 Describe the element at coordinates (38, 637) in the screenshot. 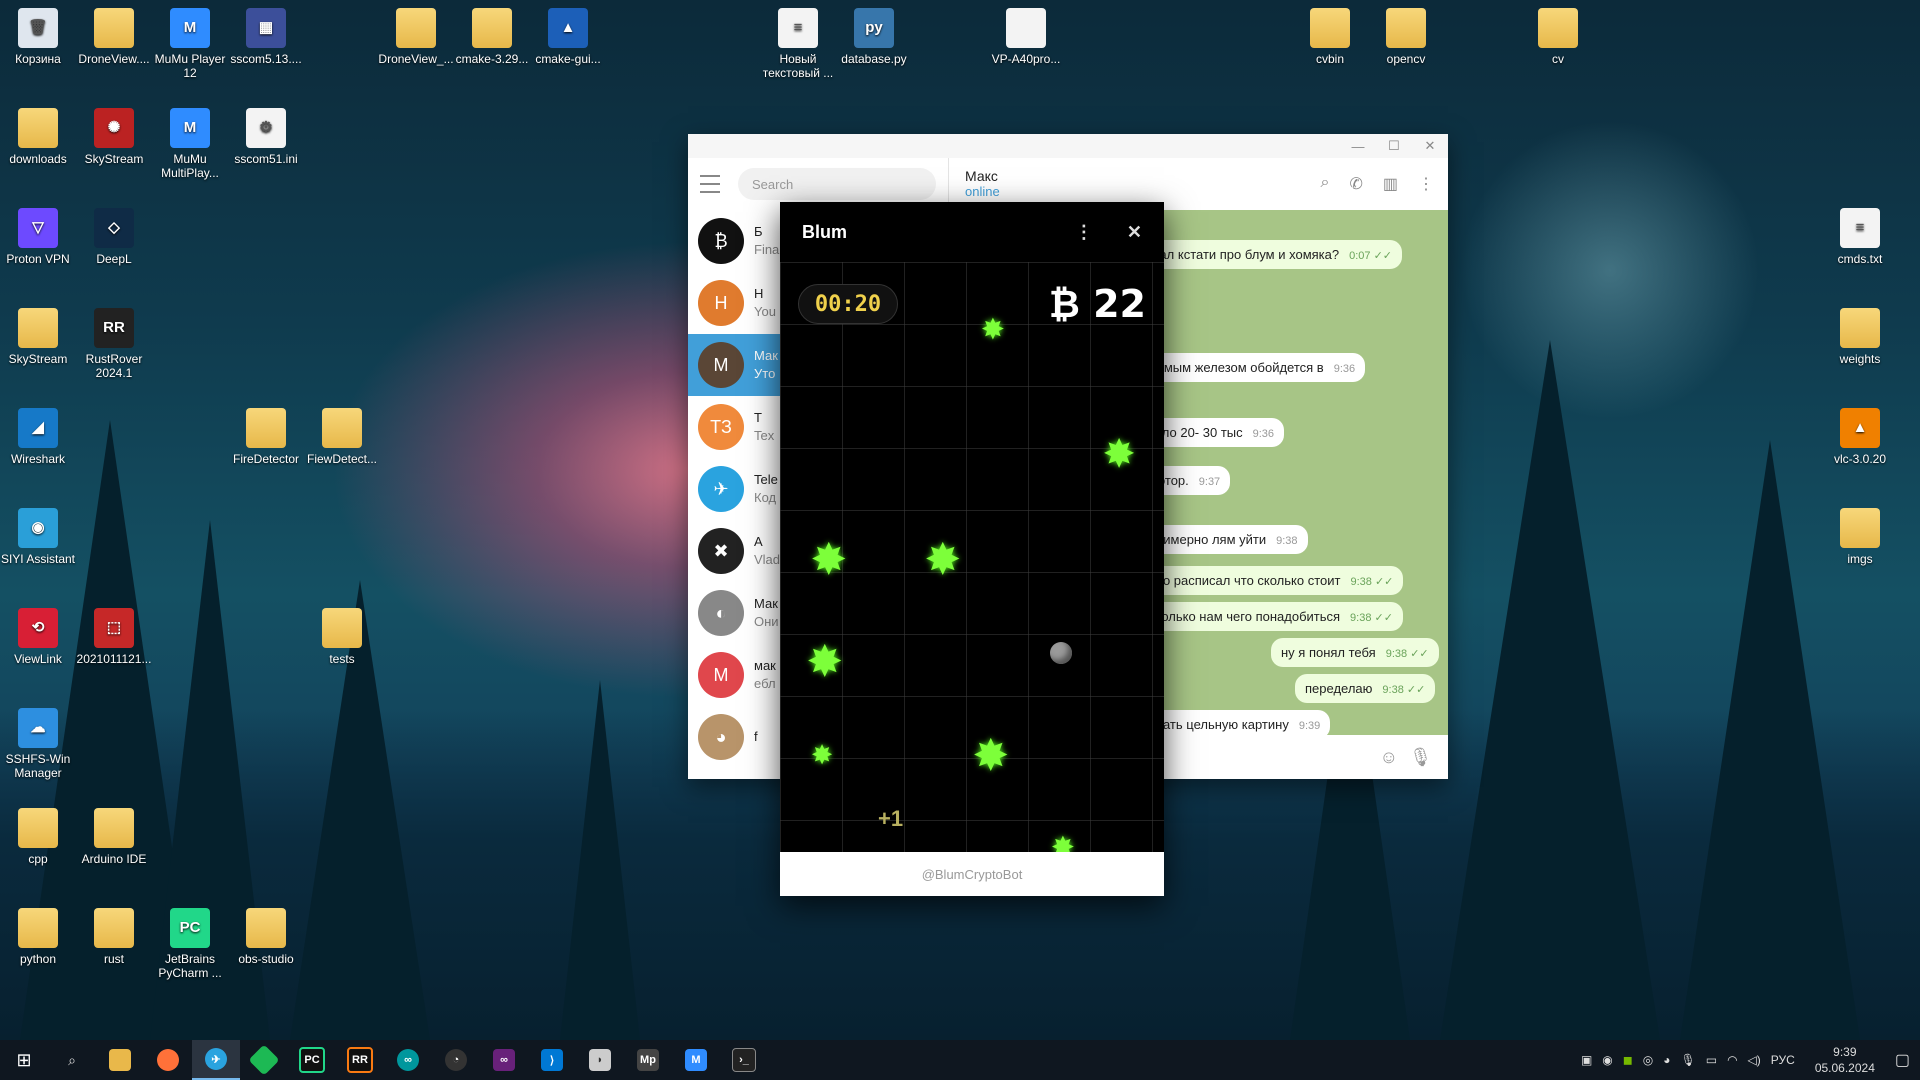

I see `desktop-icon: ⟲ ViewLink` at that location.